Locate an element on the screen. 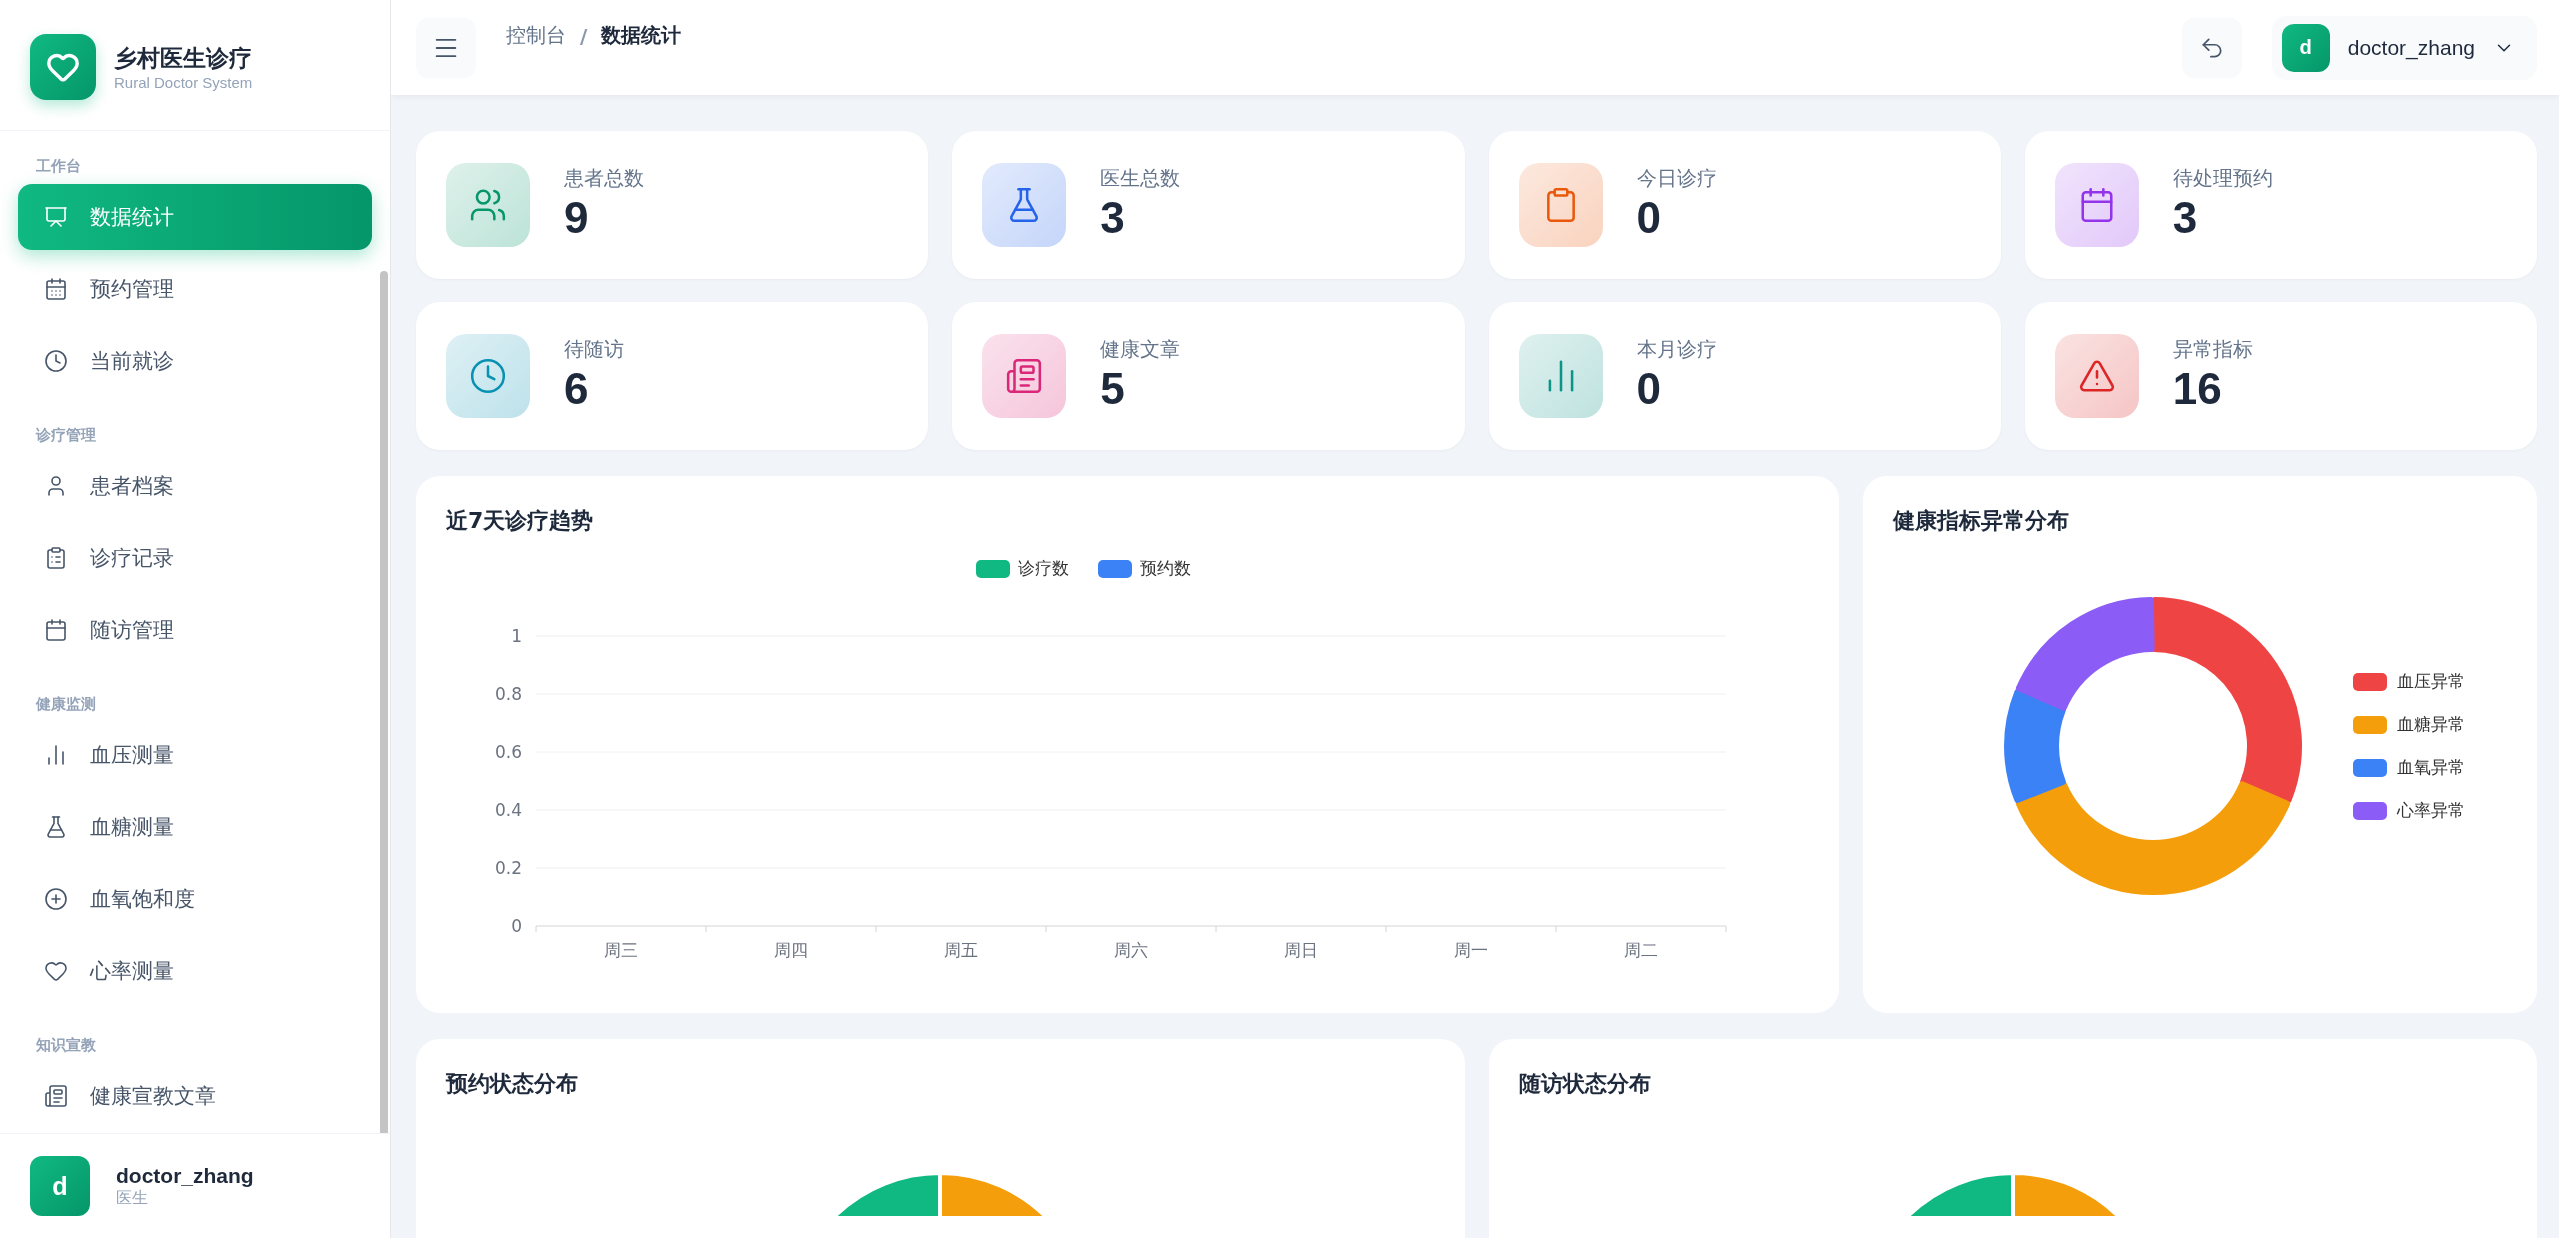 This screenshot has width=2559, height=1238. legend-item: 心率异常 is located at coordinates (2408, 810).